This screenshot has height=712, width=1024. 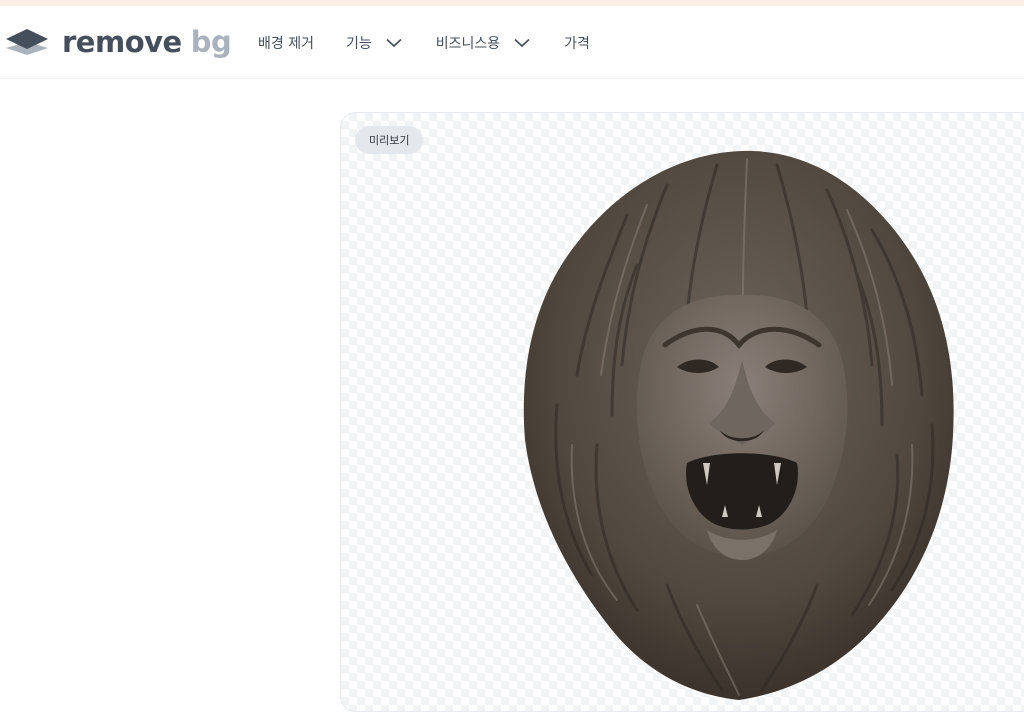 I want to click on nav-label: 비즈니스용, so click(x=468, y=43).